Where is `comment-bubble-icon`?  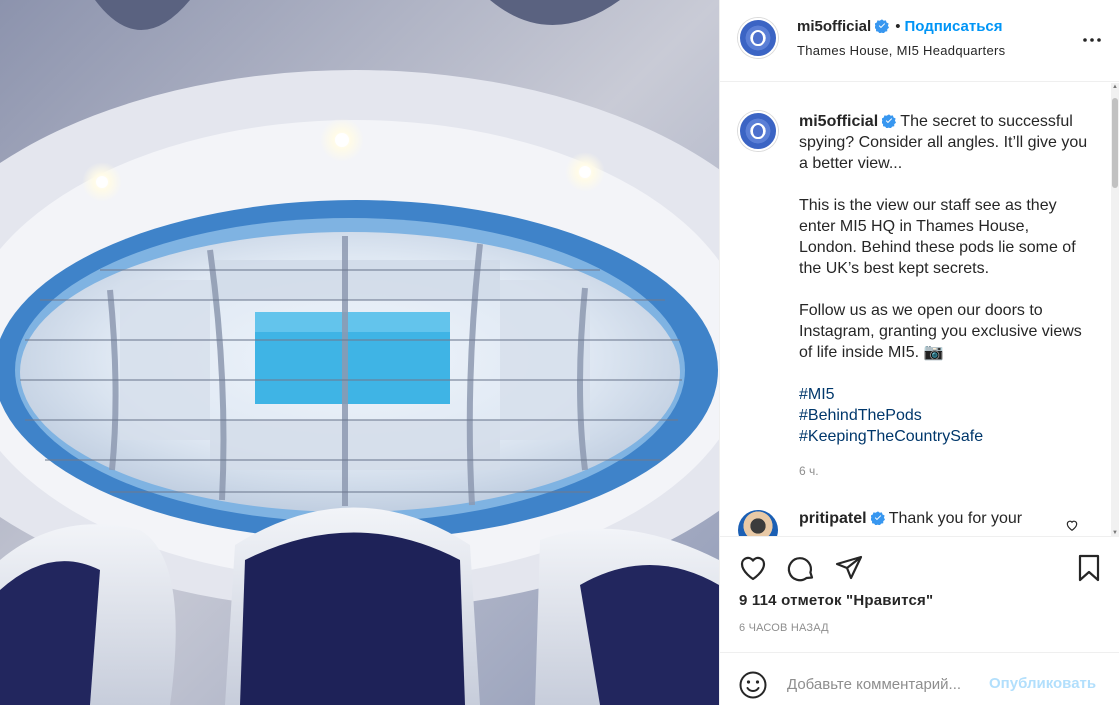
comment-bubble-icon is located at coordinates (801, 568).